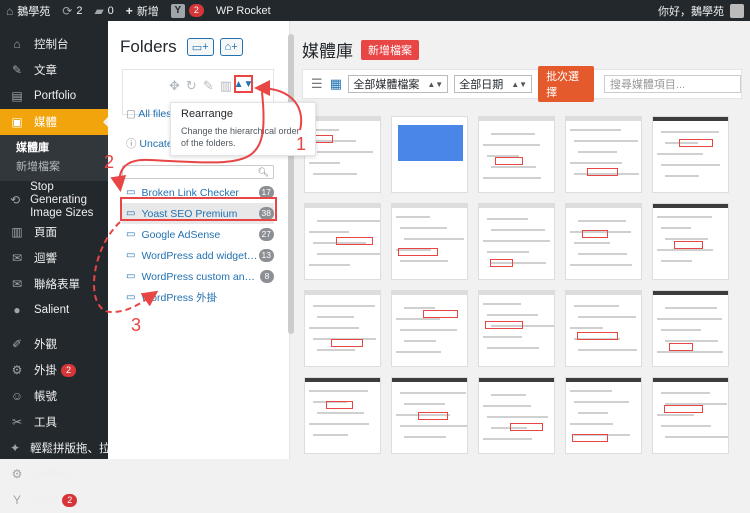  I want to click on sidebar-item-appearance: ✐ 外觀, so click(54, 344).